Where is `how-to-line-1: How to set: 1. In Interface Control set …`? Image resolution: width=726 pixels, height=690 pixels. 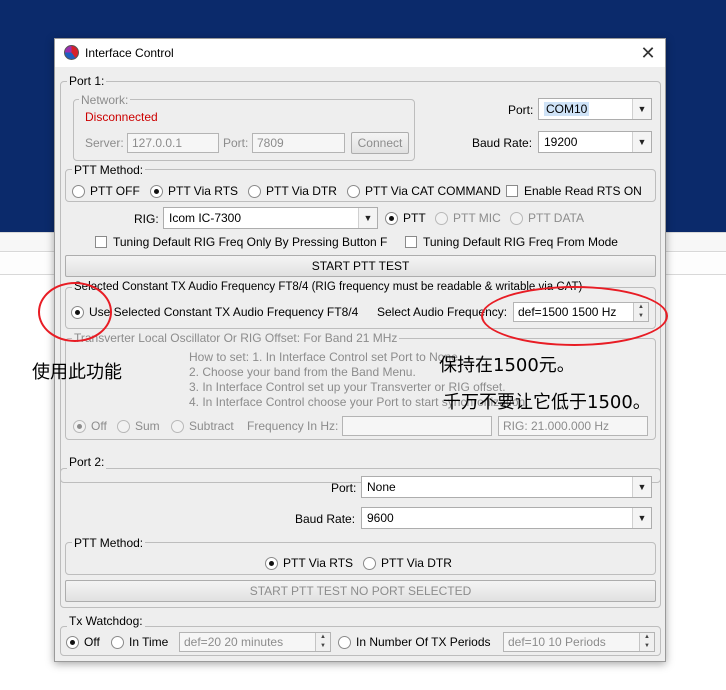 how-to-line-1: How to set: 1. In Interface Control set … is located at coordinates (325, 357).